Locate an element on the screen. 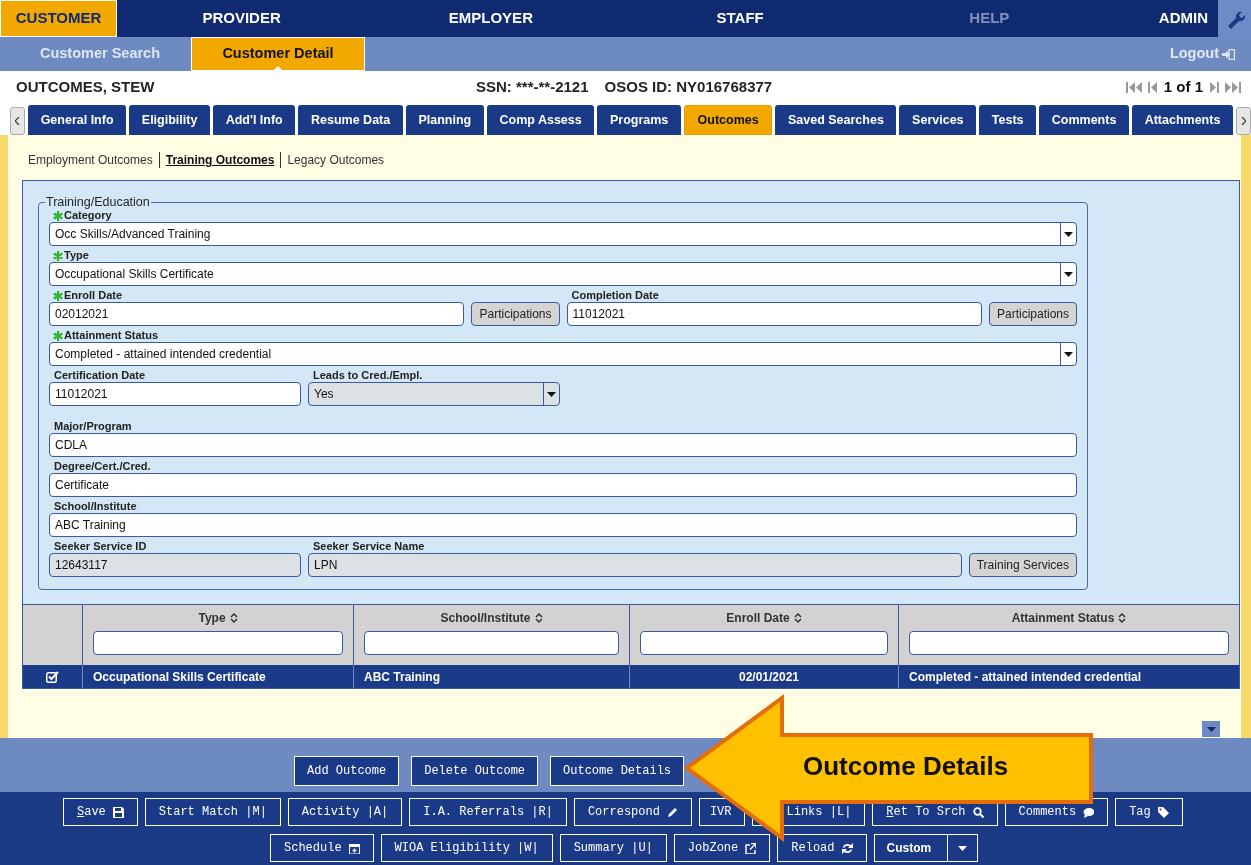 The height and width of the screenshot is (865, 1251). pencil-icon is located at coordinates (672, 812).